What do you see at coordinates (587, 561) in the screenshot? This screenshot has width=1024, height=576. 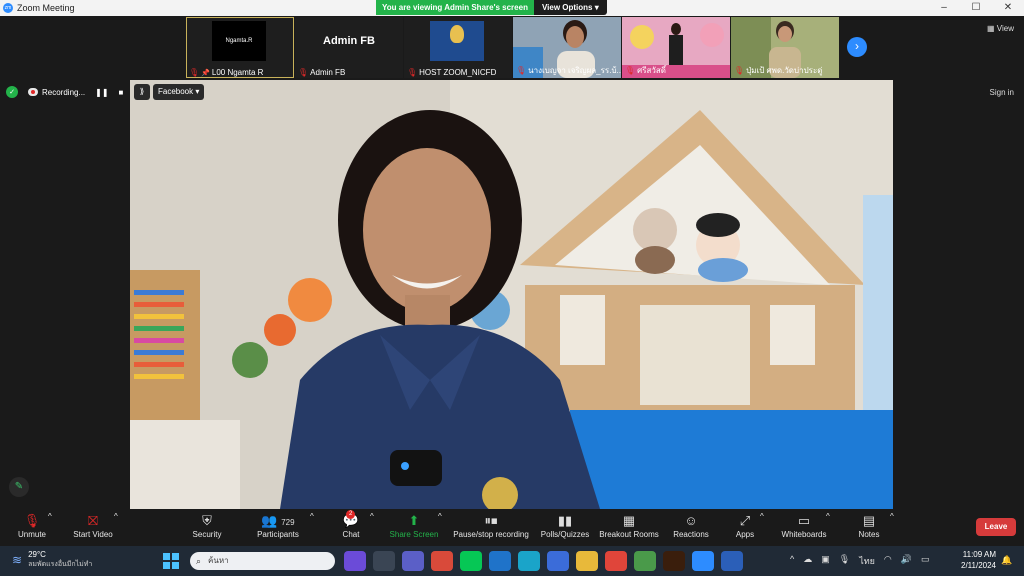 I see `file-explorer-icon` at bounding box center [587, 561].